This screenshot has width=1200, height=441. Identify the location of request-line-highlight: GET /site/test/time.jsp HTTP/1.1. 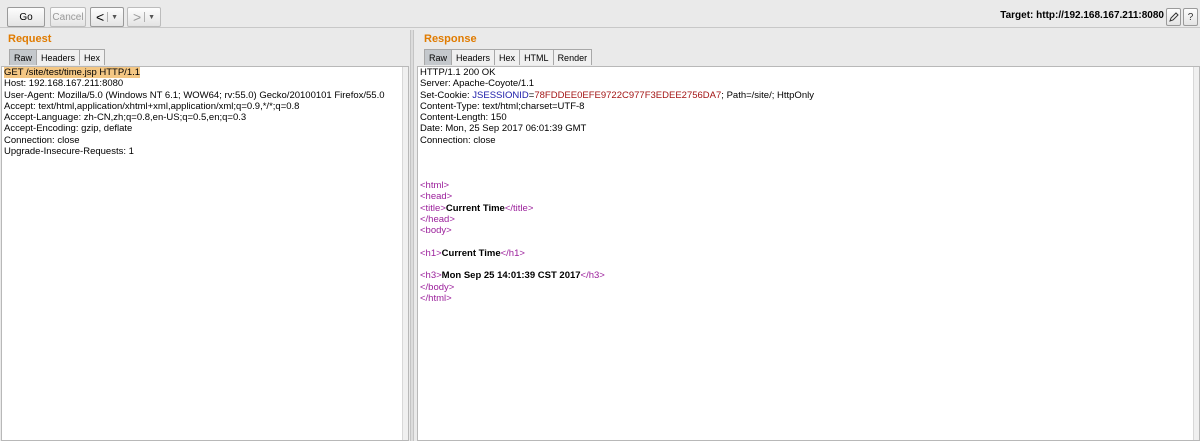
(72, 72).